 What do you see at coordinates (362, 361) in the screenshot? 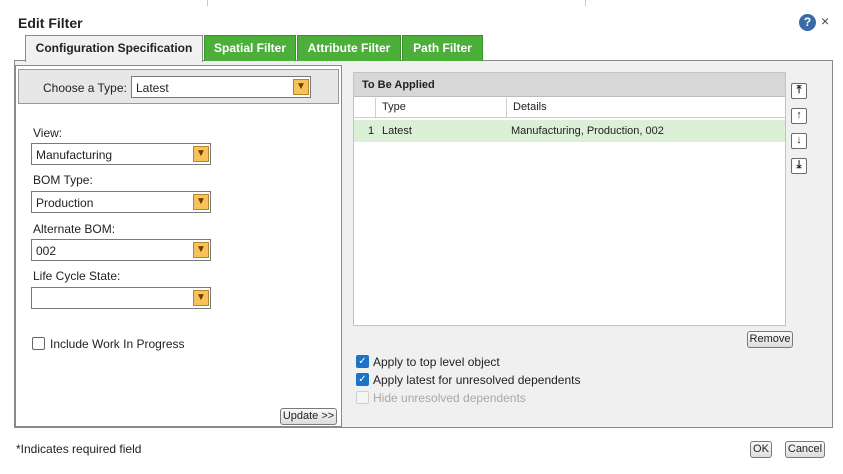
I see `apply-top-level-checkbox: ✓` at bounding box center [362, 361].